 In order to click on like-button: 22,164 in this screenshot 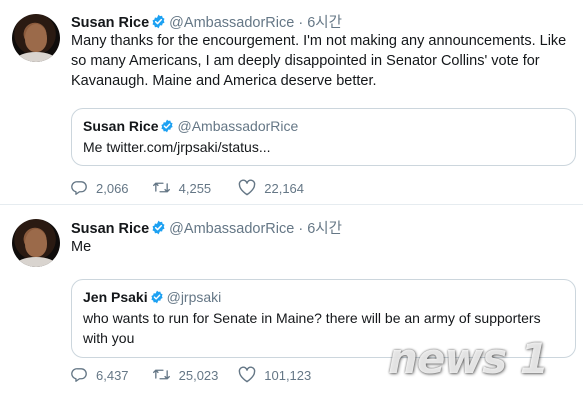, I will do `click(271, 187)`.